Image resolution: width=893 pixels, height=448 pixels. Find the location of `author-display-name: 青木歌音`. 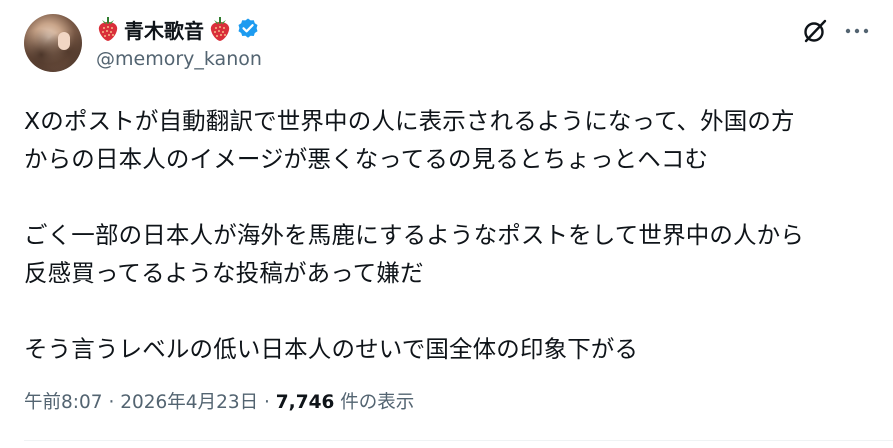

author-display-name: 青木歌音 is located at coordinates (164, 29).